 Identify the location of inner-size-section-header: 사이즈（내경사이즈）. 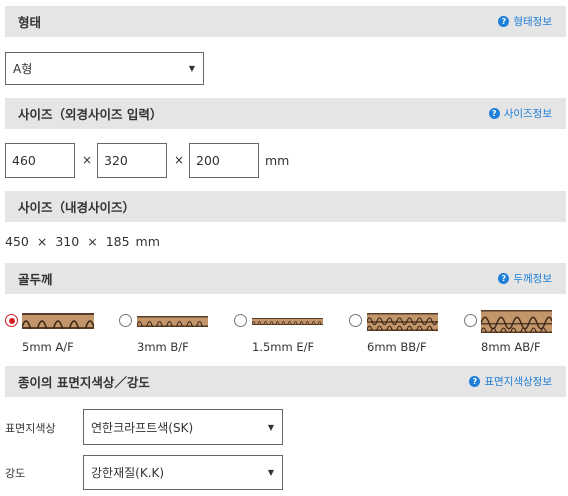
(285, 206).